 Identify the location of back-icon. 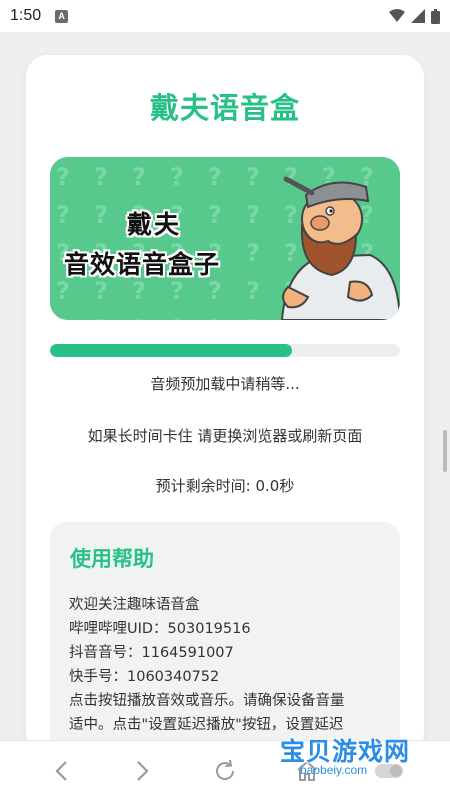
(61, 770).